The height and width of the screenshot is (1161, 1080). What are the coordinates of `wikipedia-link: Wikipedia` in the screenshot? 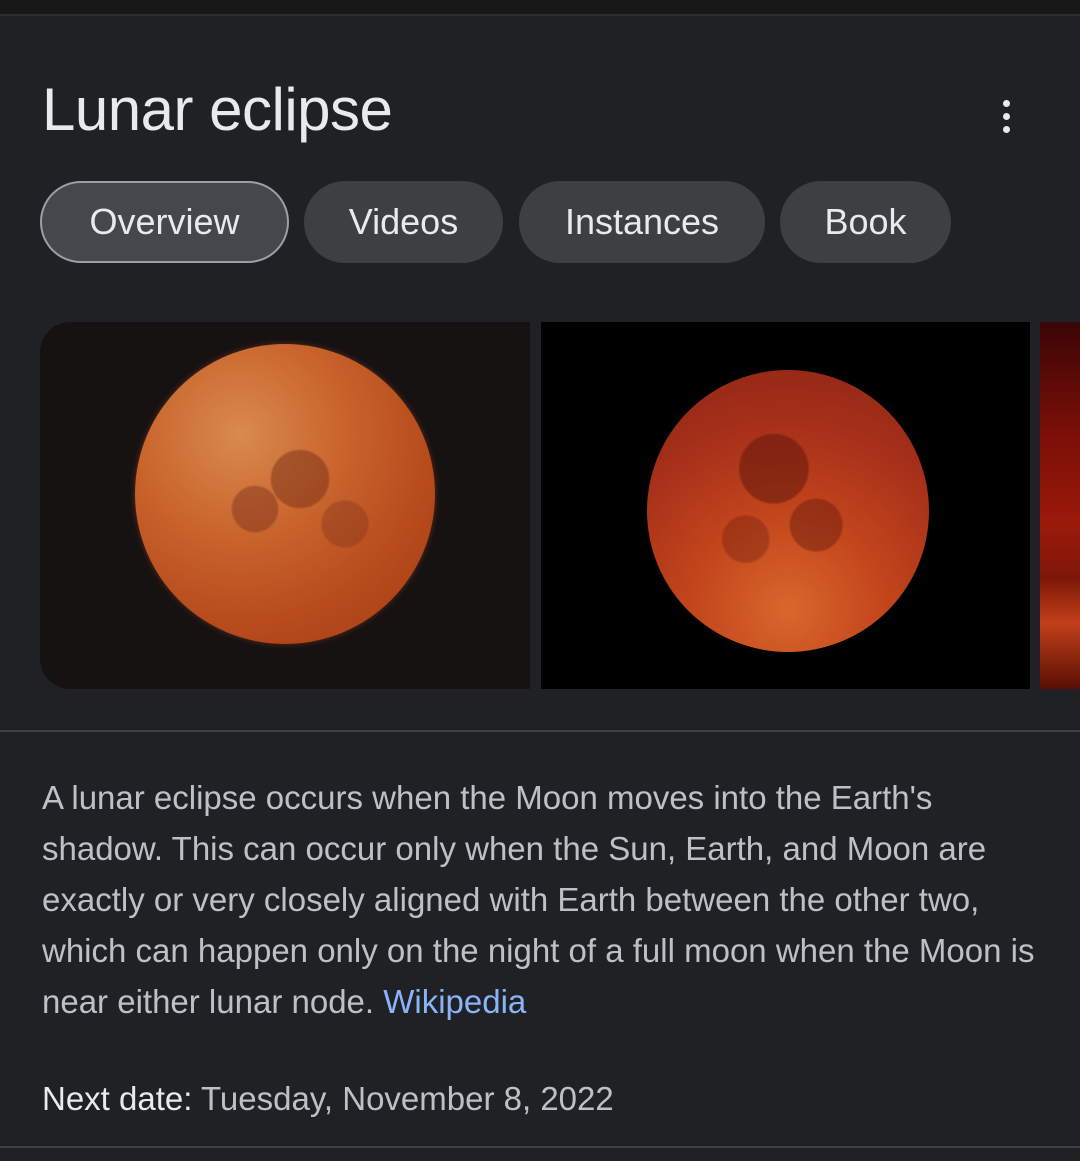 It's located at (454, 1001).